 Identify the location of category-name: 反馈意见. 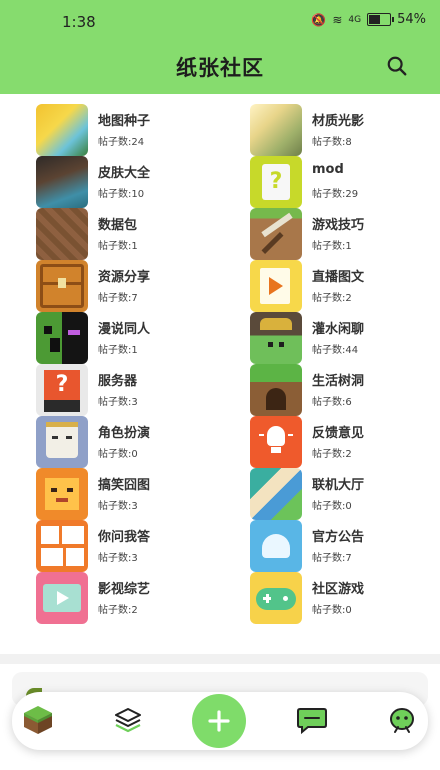
(338, 433).